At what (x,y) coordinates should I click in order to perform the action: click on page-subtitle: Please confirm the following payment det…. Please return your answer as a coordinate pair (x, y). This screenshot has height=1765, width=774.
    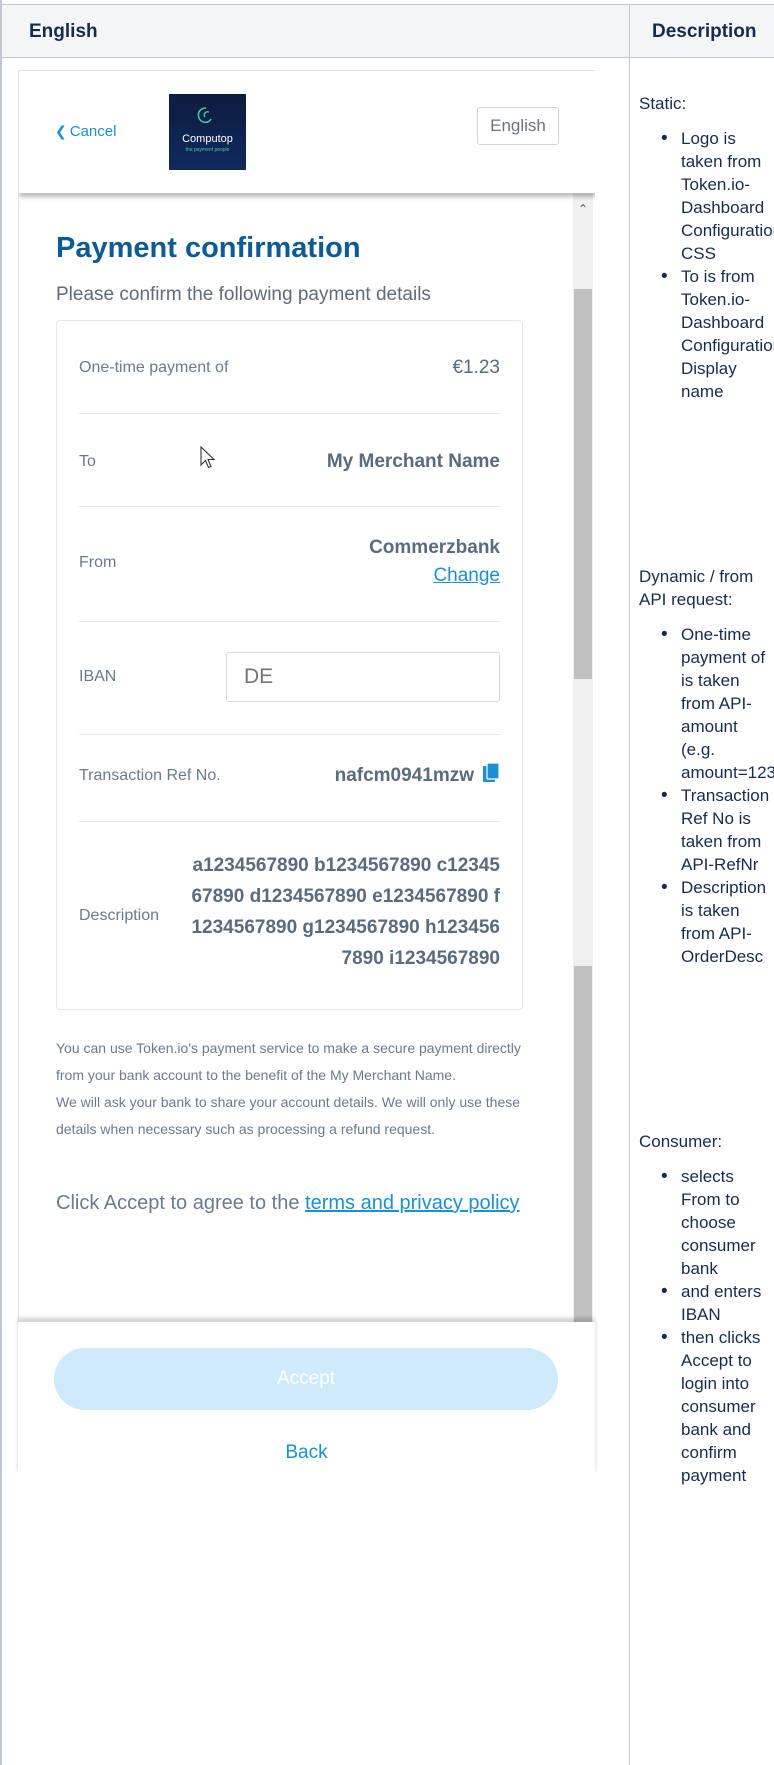
    Looking at the image, I should click on (243, 294).